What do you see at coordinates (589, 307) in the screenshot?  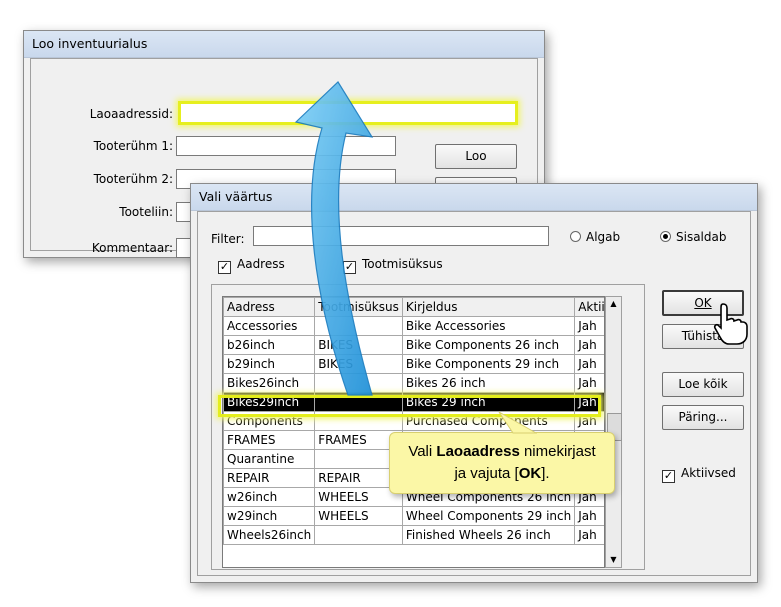 I see `column-header-active: Aktiivne` at bounding box center [589, 307].